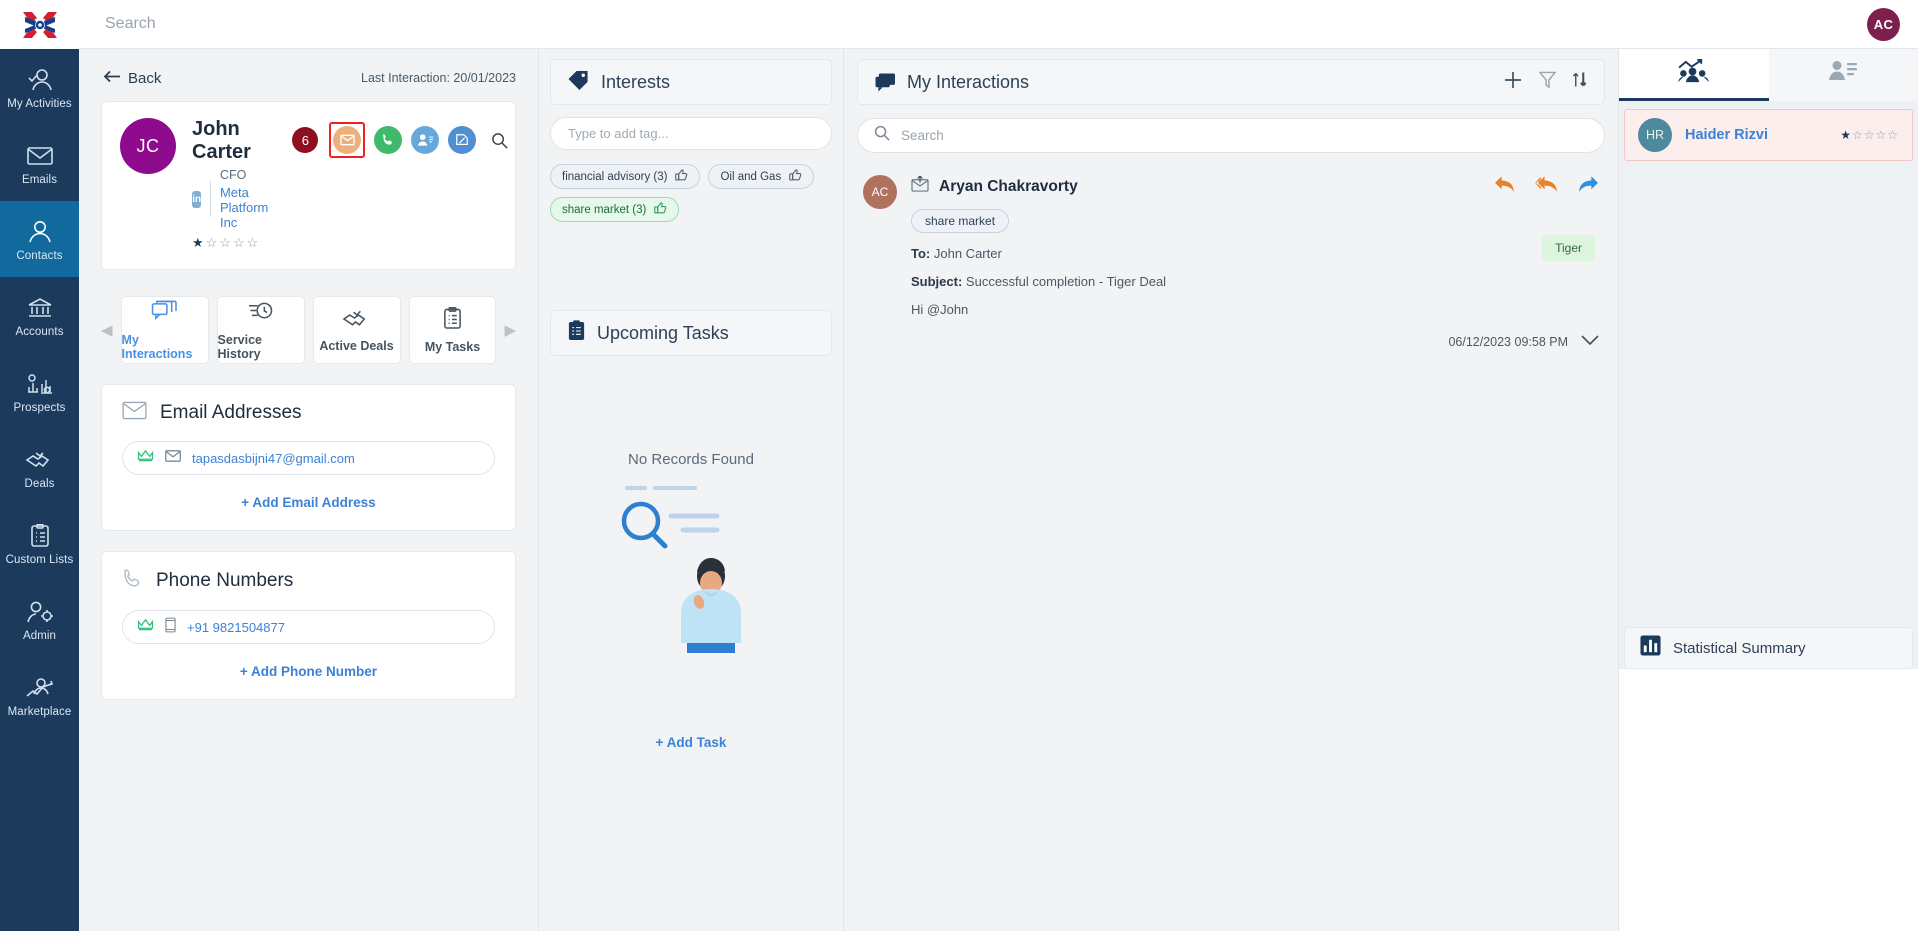  Describe the element at coordinates (308, 78) in the screenshot. I see `contact-header-row: Back Last Interaction: 20/01/2023` at that location.